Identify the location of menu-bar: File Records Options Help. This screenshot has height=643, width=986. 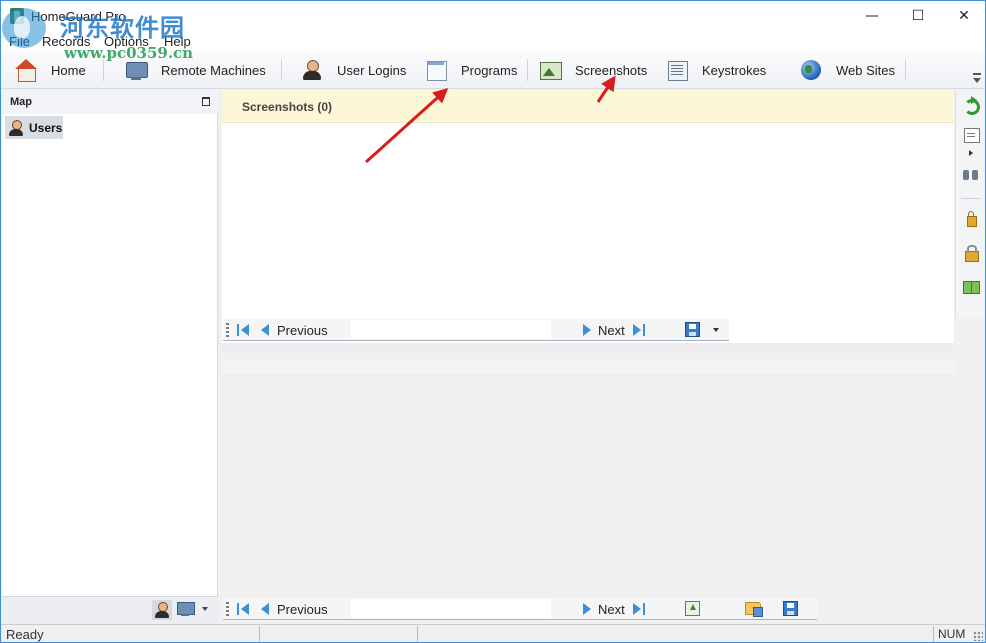
(493, 41).